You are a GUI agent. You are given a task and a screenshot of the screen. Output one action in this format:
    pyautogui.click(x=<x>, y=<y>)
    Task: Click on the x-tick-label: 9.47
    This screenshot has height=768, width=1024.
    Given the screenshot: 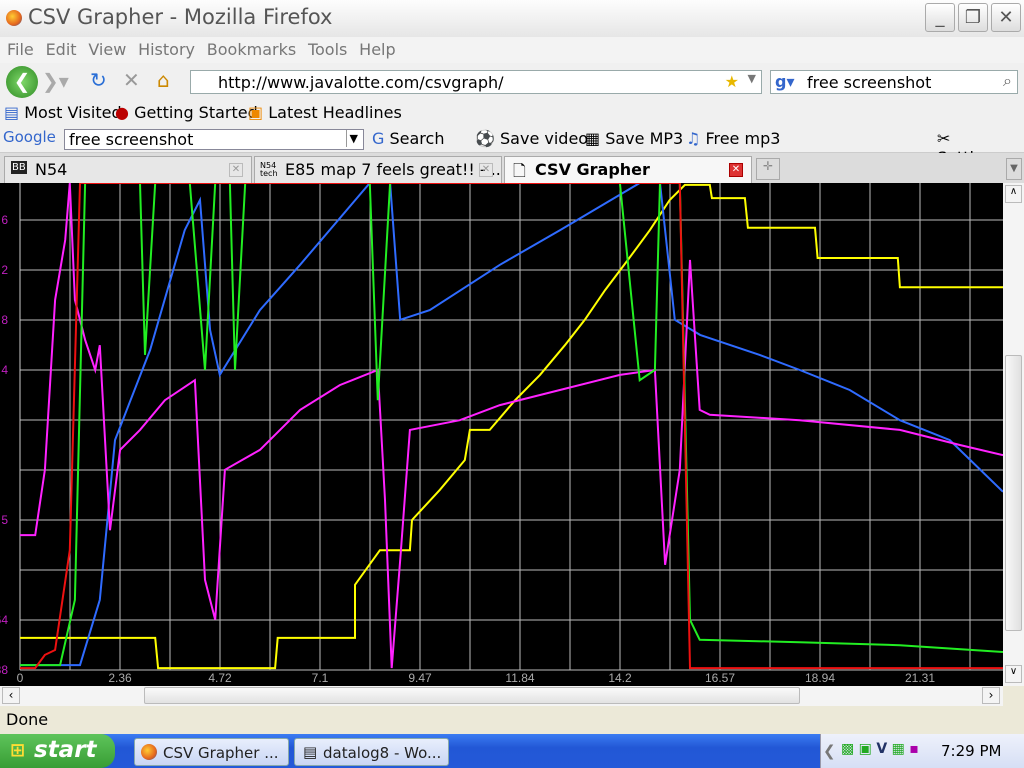 What is the action you would take?
    pyautogui.click(x=420, y=678)
    